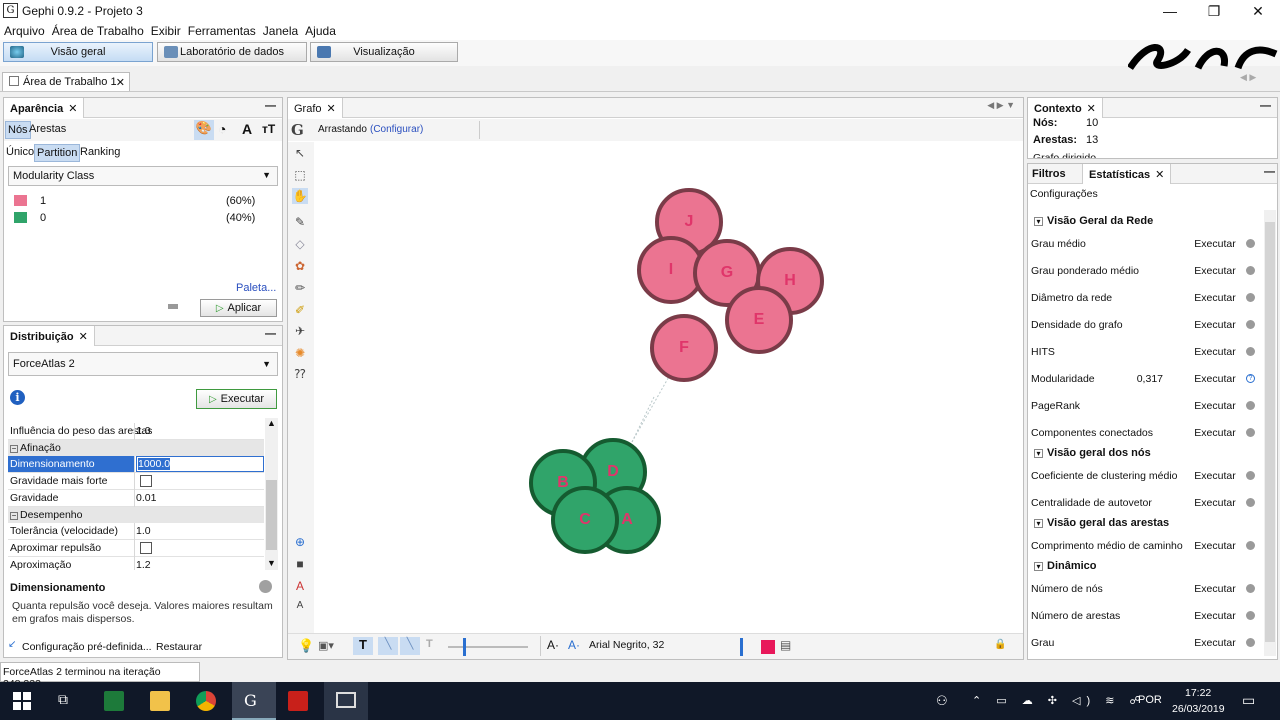 The width and height of the screenshot is (1280, 720). I want to click on tab-partition: Partition, so click(57, 153).